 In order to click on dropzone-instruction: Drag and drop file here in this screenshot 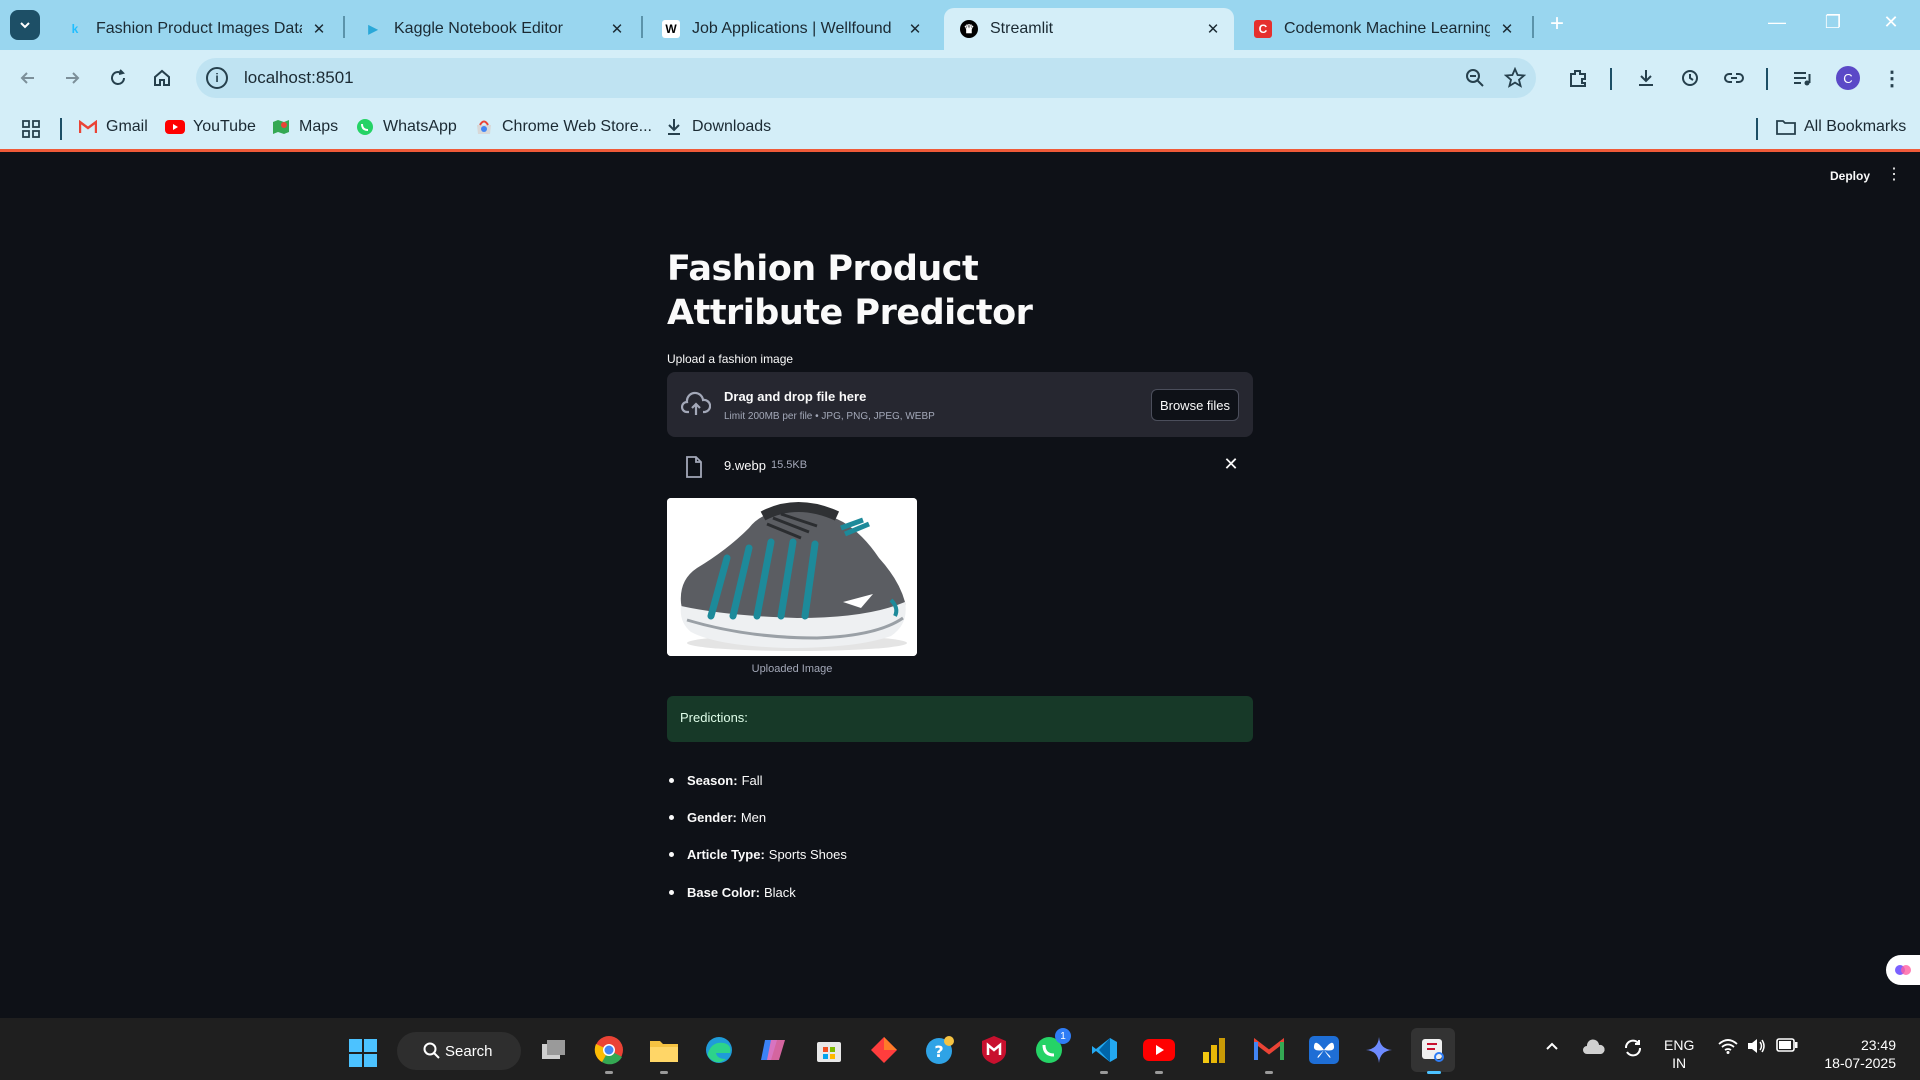, I will do `click(795, 396)`.